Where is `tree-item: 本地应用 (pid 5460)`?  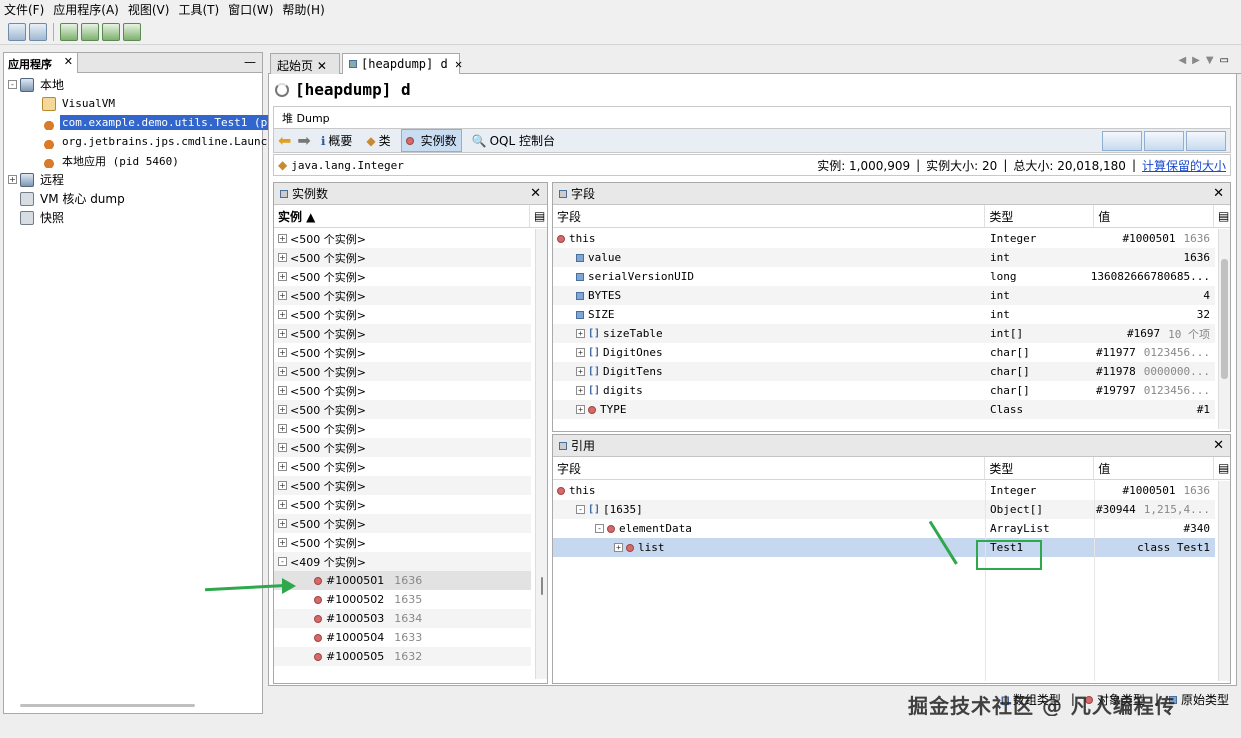 tree-item: 本地应用 (pid 5460) is located at coordinates (105, 160).